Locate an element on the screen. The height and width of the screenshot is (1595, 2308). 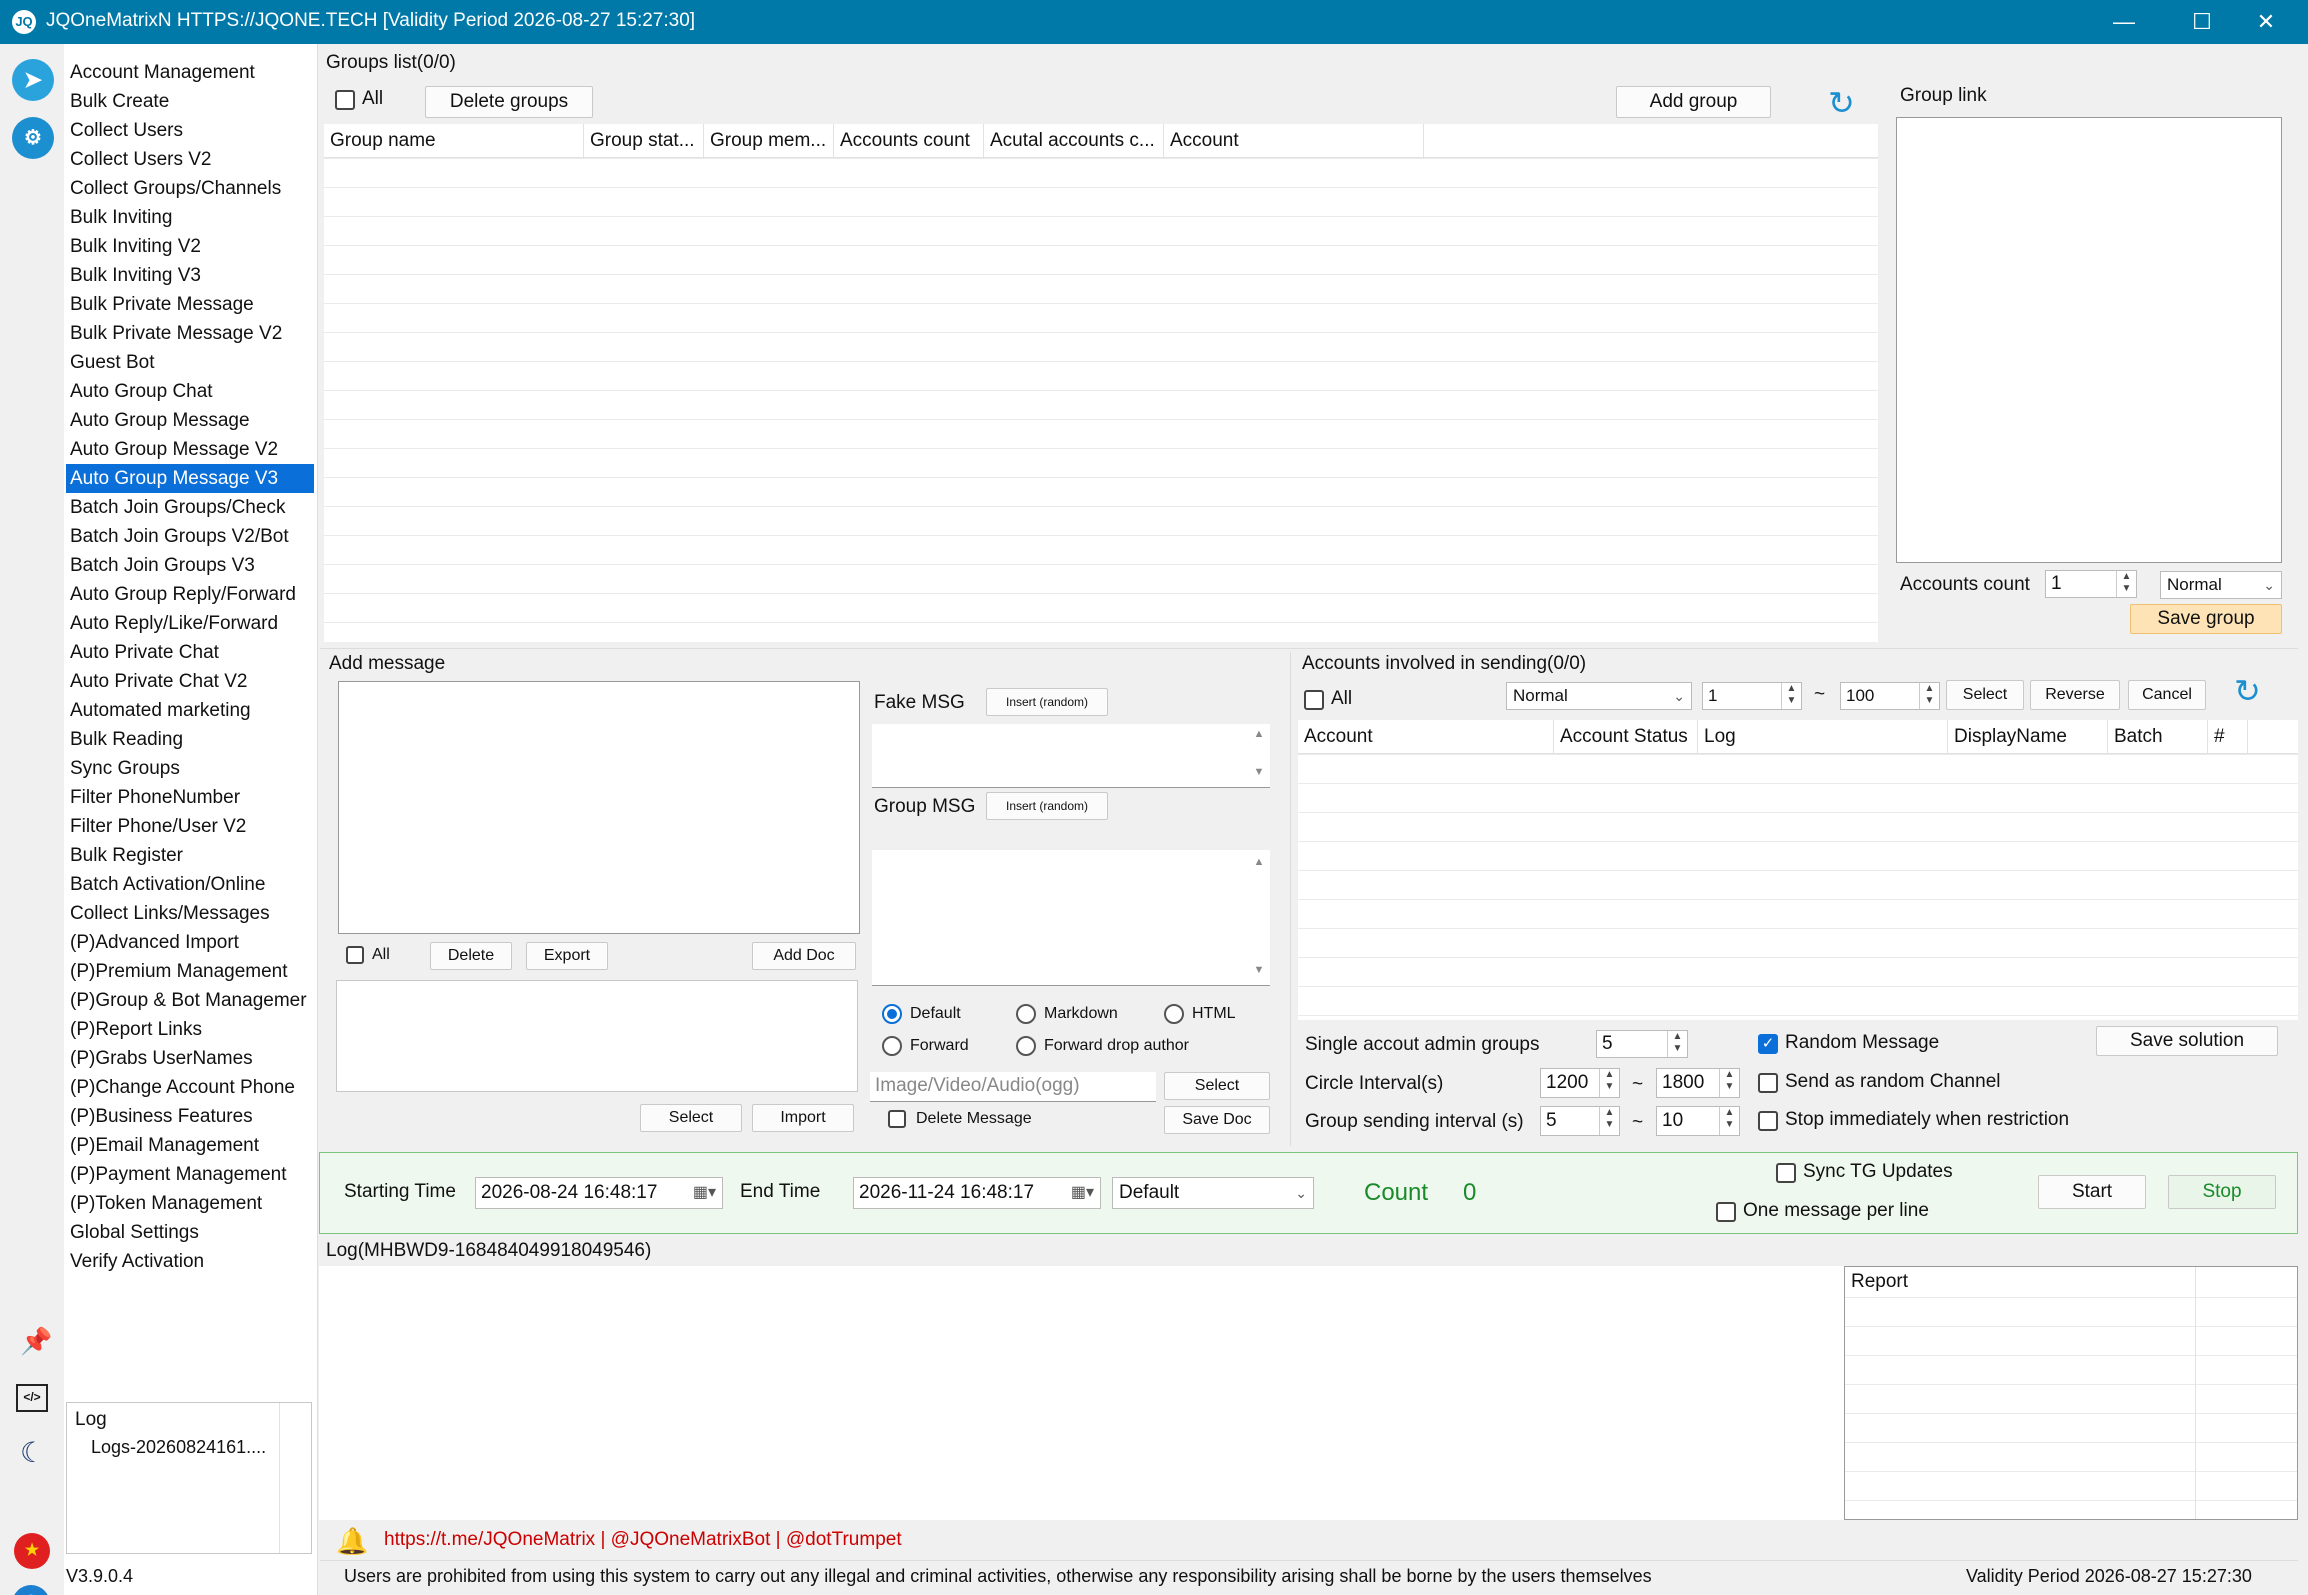
save-doc-button: Save Doc is located at coordinates (1217, 1120).